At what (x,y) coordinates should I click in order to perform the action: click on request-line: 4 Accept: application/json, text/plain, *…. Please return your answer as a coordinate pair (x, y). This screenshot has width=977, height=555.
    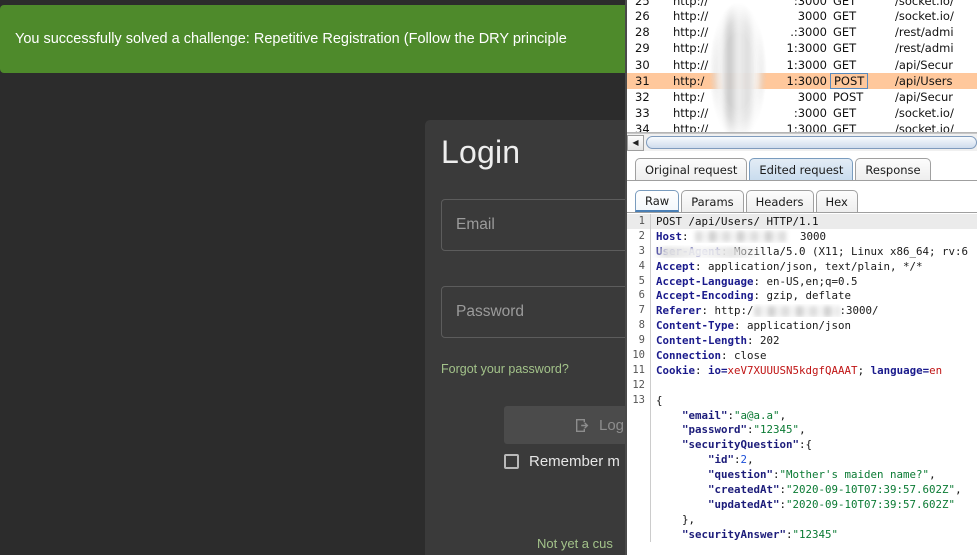
    Looking at the image, I should click on (802, 266).